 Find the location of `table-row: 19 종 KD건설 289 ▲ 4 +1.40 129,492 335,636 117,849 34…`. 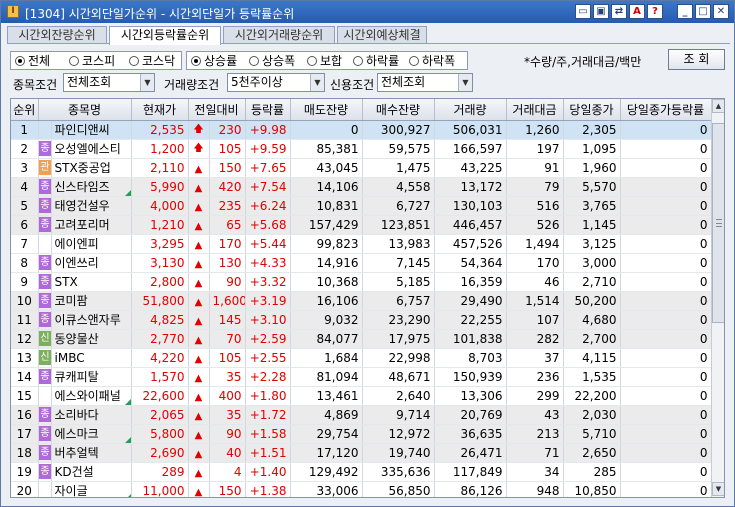

table-row: 19 종 KD건설 289 ▲ 4 +1.40 129,492 335,636 117,849 34… is located at coordinates (361, 472).